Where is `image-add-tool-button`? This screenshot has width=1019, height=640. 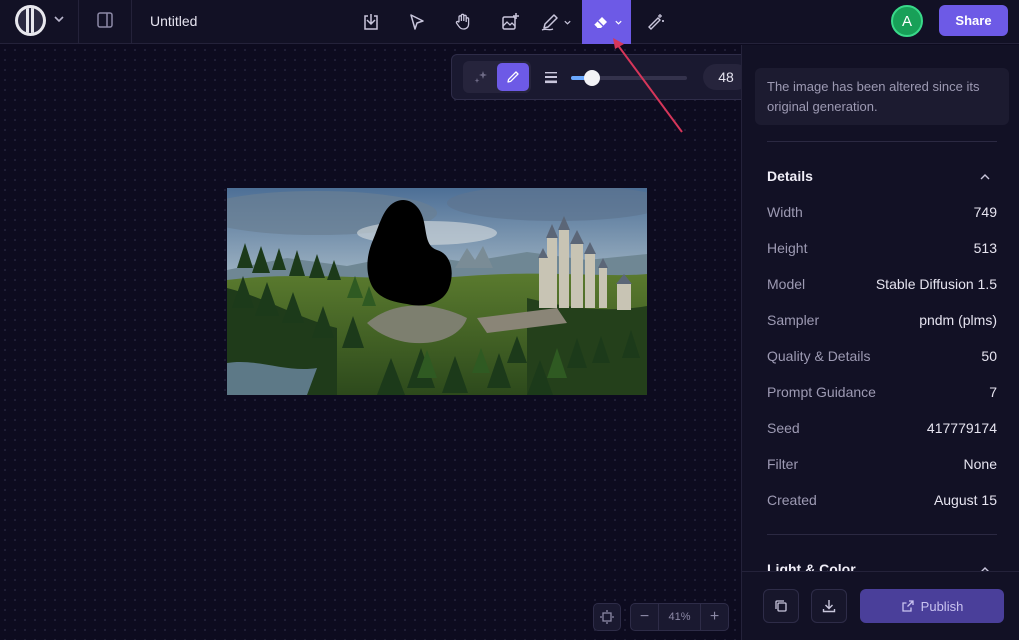 image-add-tool-button is located at coordinates (510, 22).